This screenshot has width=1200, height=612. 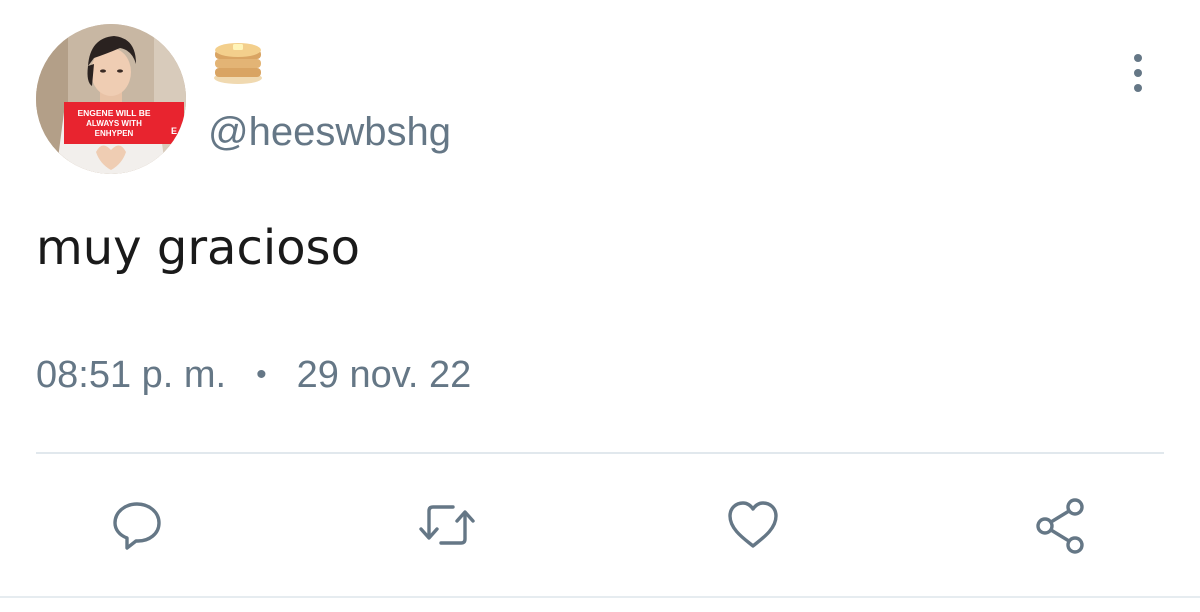 I want to click on avatar-sign-line-1: ENGENE WILL BE, so click(x=113, y=113).